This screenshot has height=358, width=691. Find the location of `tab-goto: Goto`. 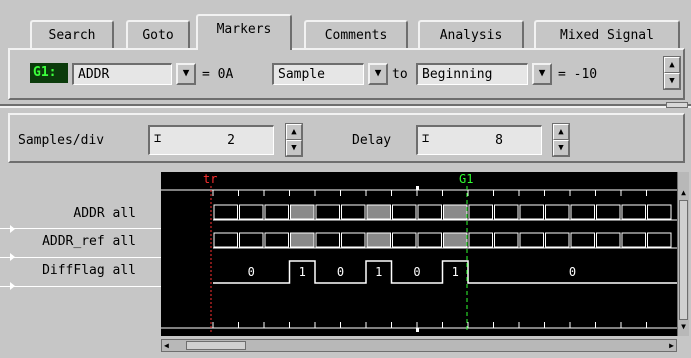

tab-goto: Goto is located at coordinates (158, 34).